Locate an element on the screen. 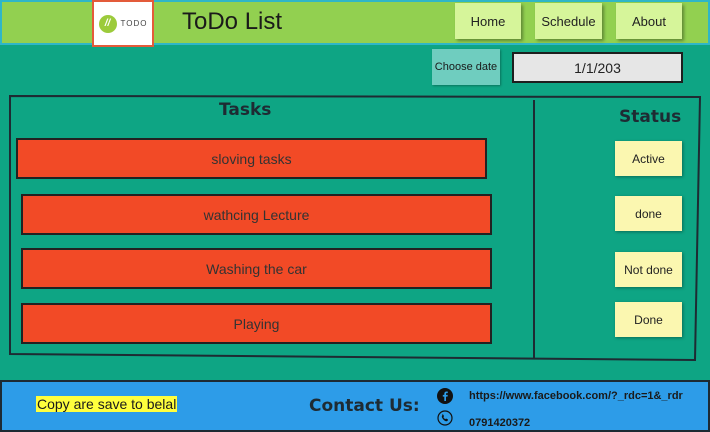  tasks-heading: Tasks is located at coordinates (245, 110).